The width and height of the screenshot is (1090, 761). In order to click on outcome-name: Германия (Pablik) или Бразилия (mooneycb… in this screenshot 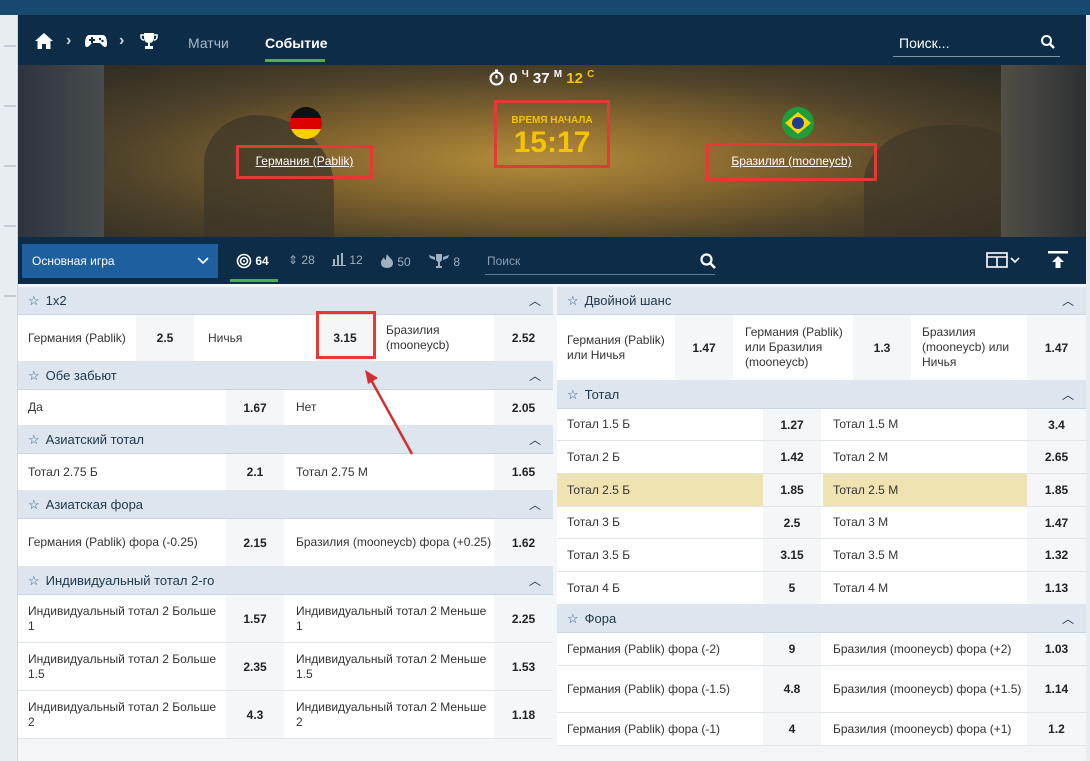, I will do `click(794, 347)`.